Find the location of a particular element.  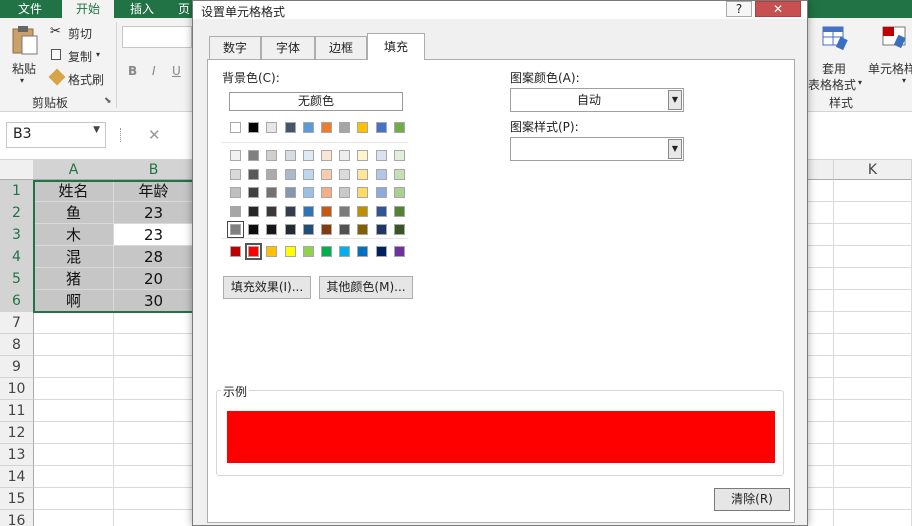

row-header: 3 is located at coordinates (17, 235).